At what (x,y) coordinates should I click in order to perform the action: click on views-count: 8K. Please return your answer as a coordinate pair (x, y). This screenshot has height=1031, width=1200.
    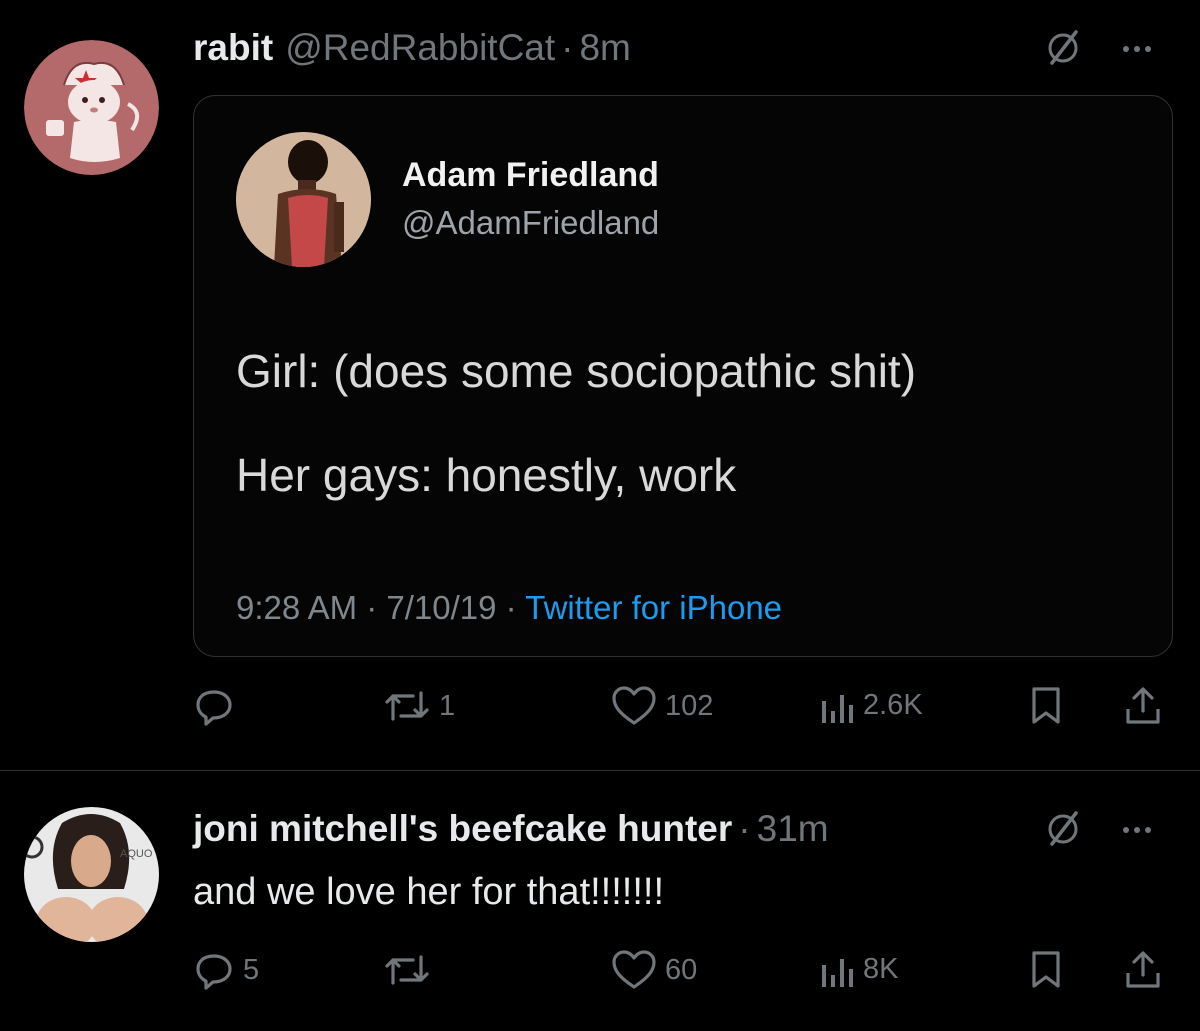
    Looking at the image, I should click on (881, 968).